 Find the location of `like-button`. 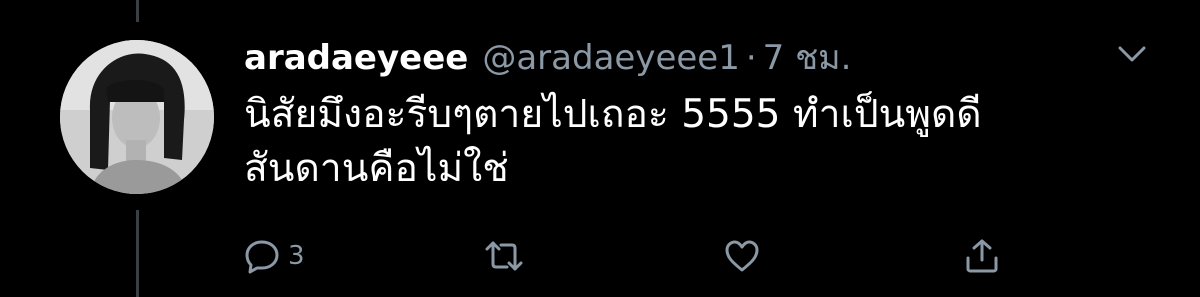

like-button is located at coordinates (742, 256).